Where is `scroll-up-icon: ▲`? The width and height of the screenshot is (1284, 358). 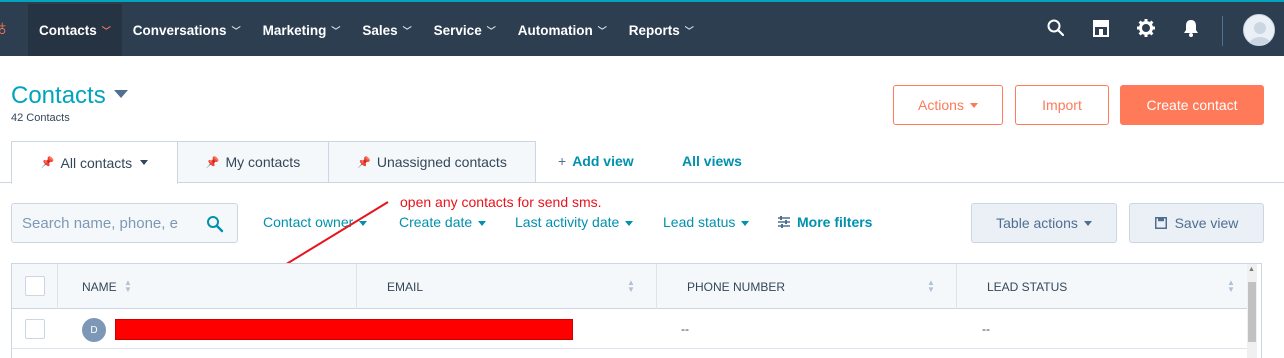
scroll-up-icon: ▲ is located at coordinates (1251, 269).